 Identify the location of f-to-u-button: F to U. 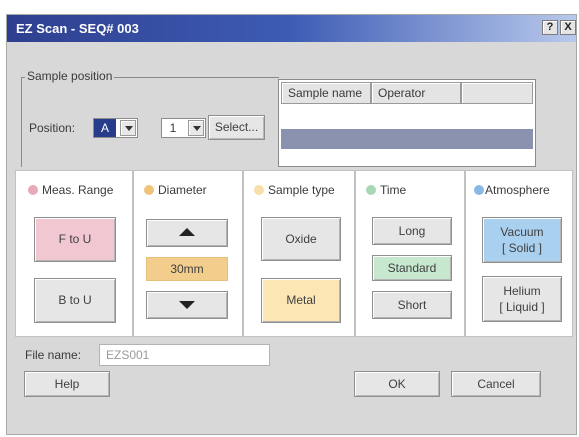
(75, 239).